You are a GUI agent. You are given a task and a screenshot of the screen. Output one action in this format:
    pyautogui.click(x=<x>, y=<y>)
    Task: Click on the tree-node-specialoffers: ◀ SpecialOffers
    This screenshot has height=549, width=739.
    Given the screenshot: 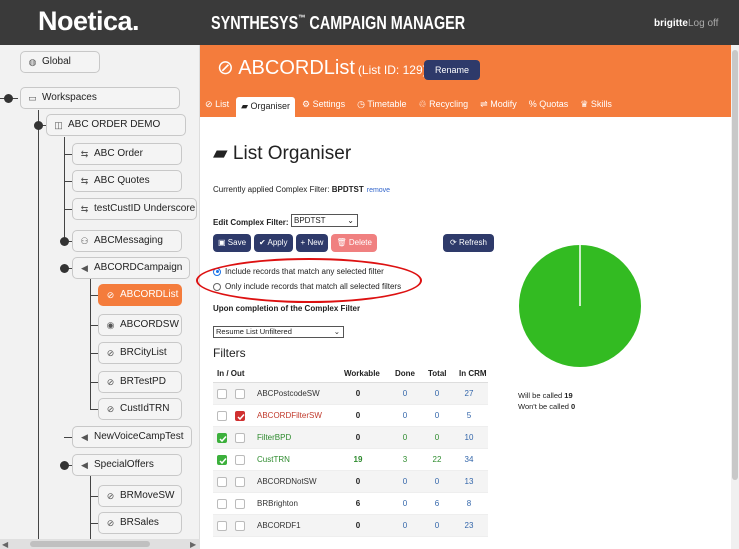 What is the action you would take?
    pyautogui.click(x=127, y=465)
    